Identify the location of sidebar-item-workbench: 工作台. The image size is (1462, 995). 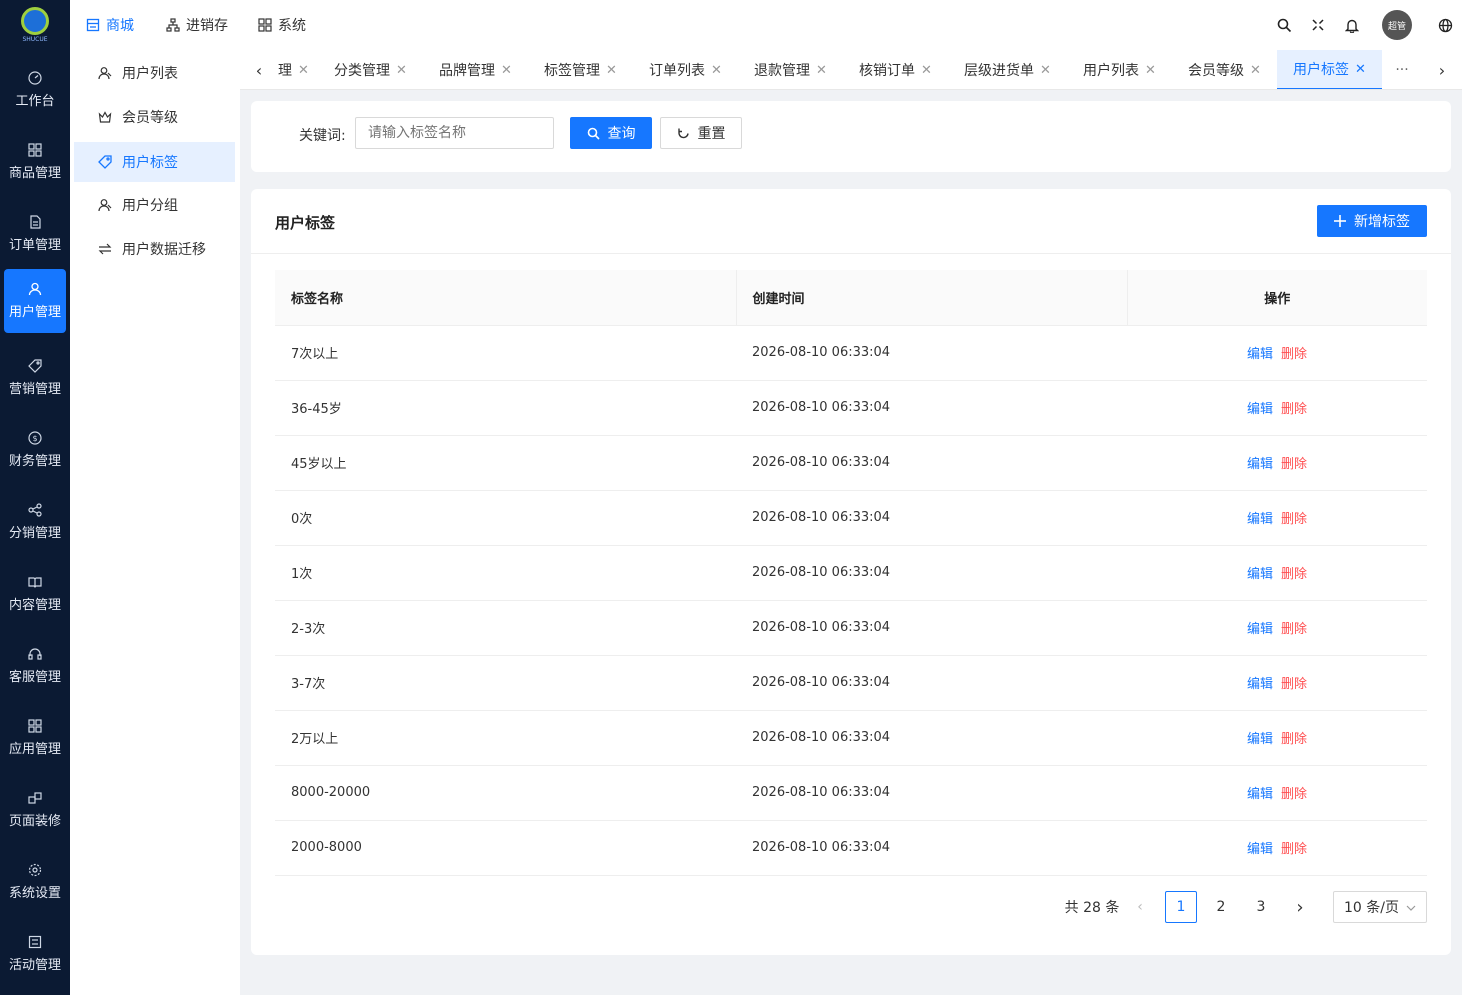
(35, 90).